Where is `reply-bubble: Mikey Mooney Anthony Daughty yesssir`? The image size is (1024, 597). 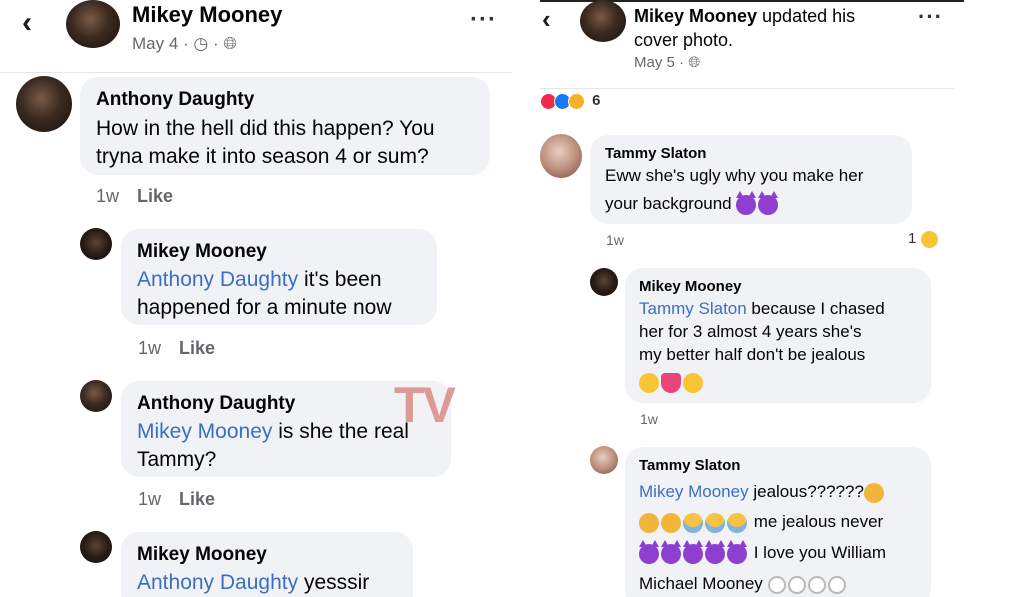 reply-bubble: Mikey Mooney Anthony Daughty yesssir is located at coordinates (267, 564).